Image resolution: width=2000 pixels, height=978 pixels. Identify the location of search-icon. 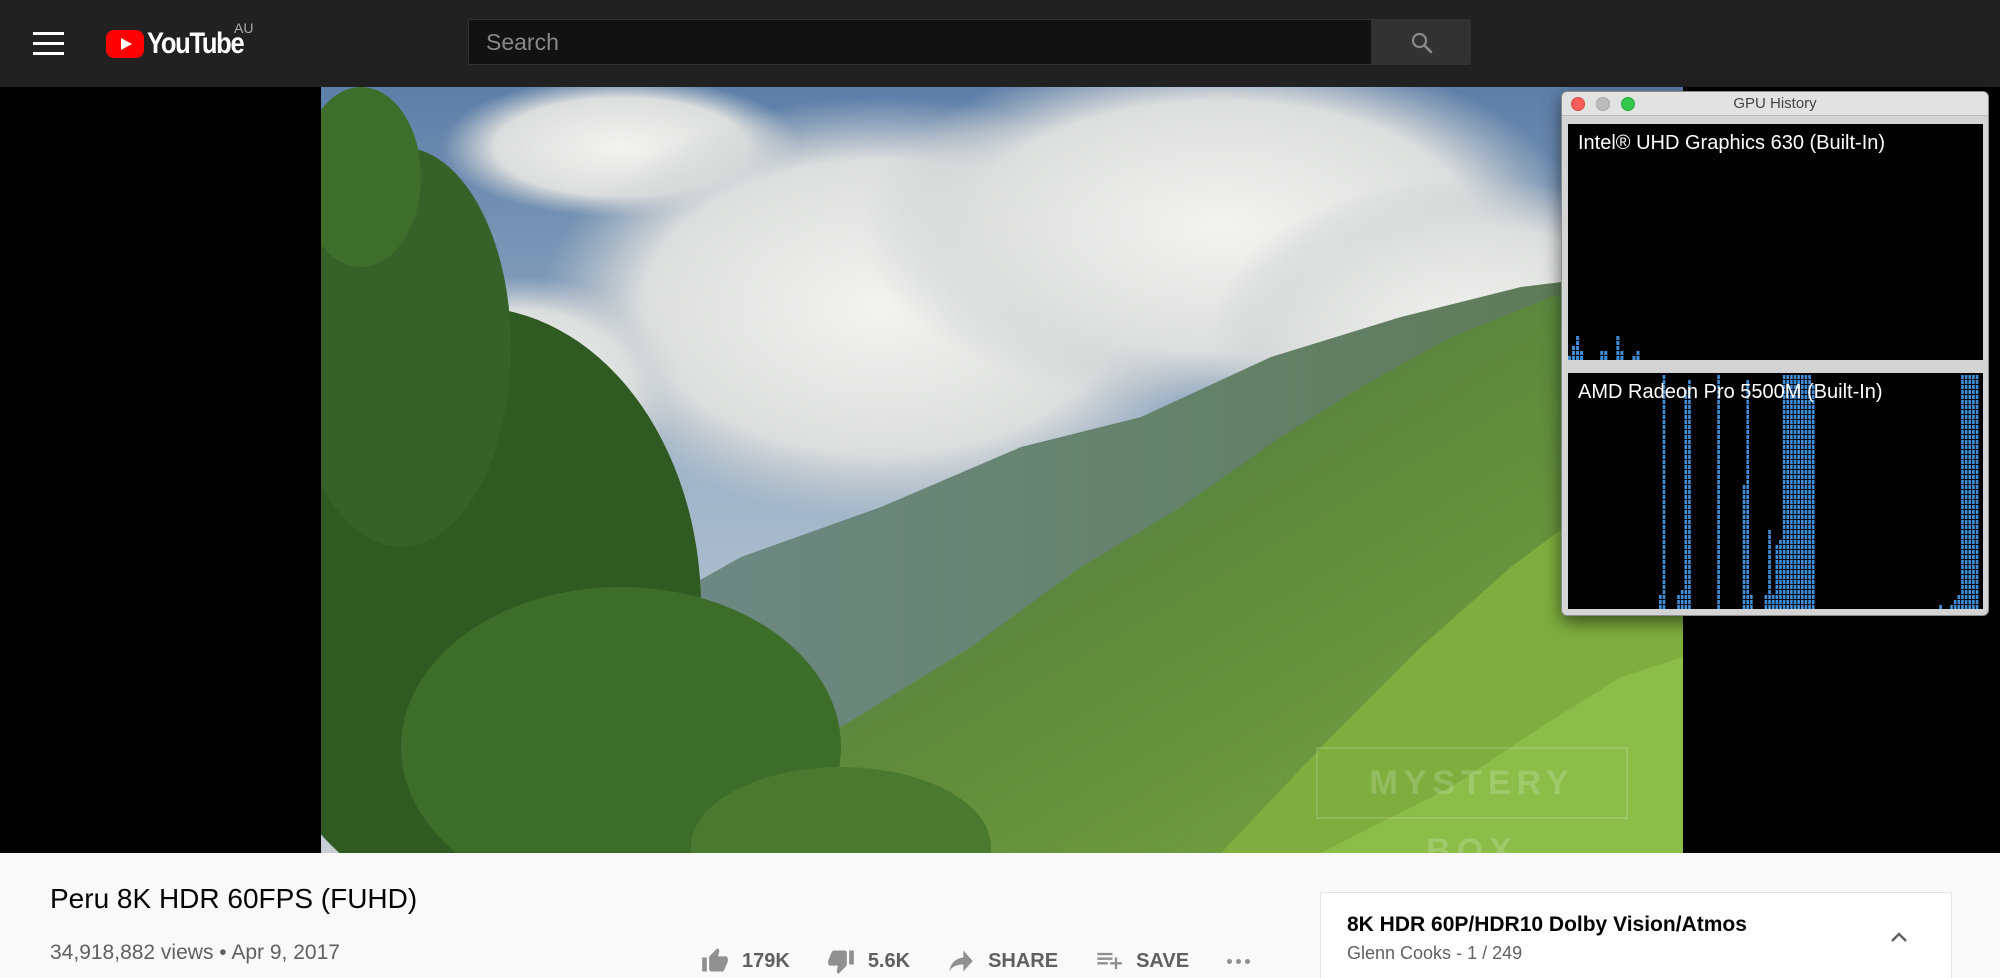
(1422, 43).